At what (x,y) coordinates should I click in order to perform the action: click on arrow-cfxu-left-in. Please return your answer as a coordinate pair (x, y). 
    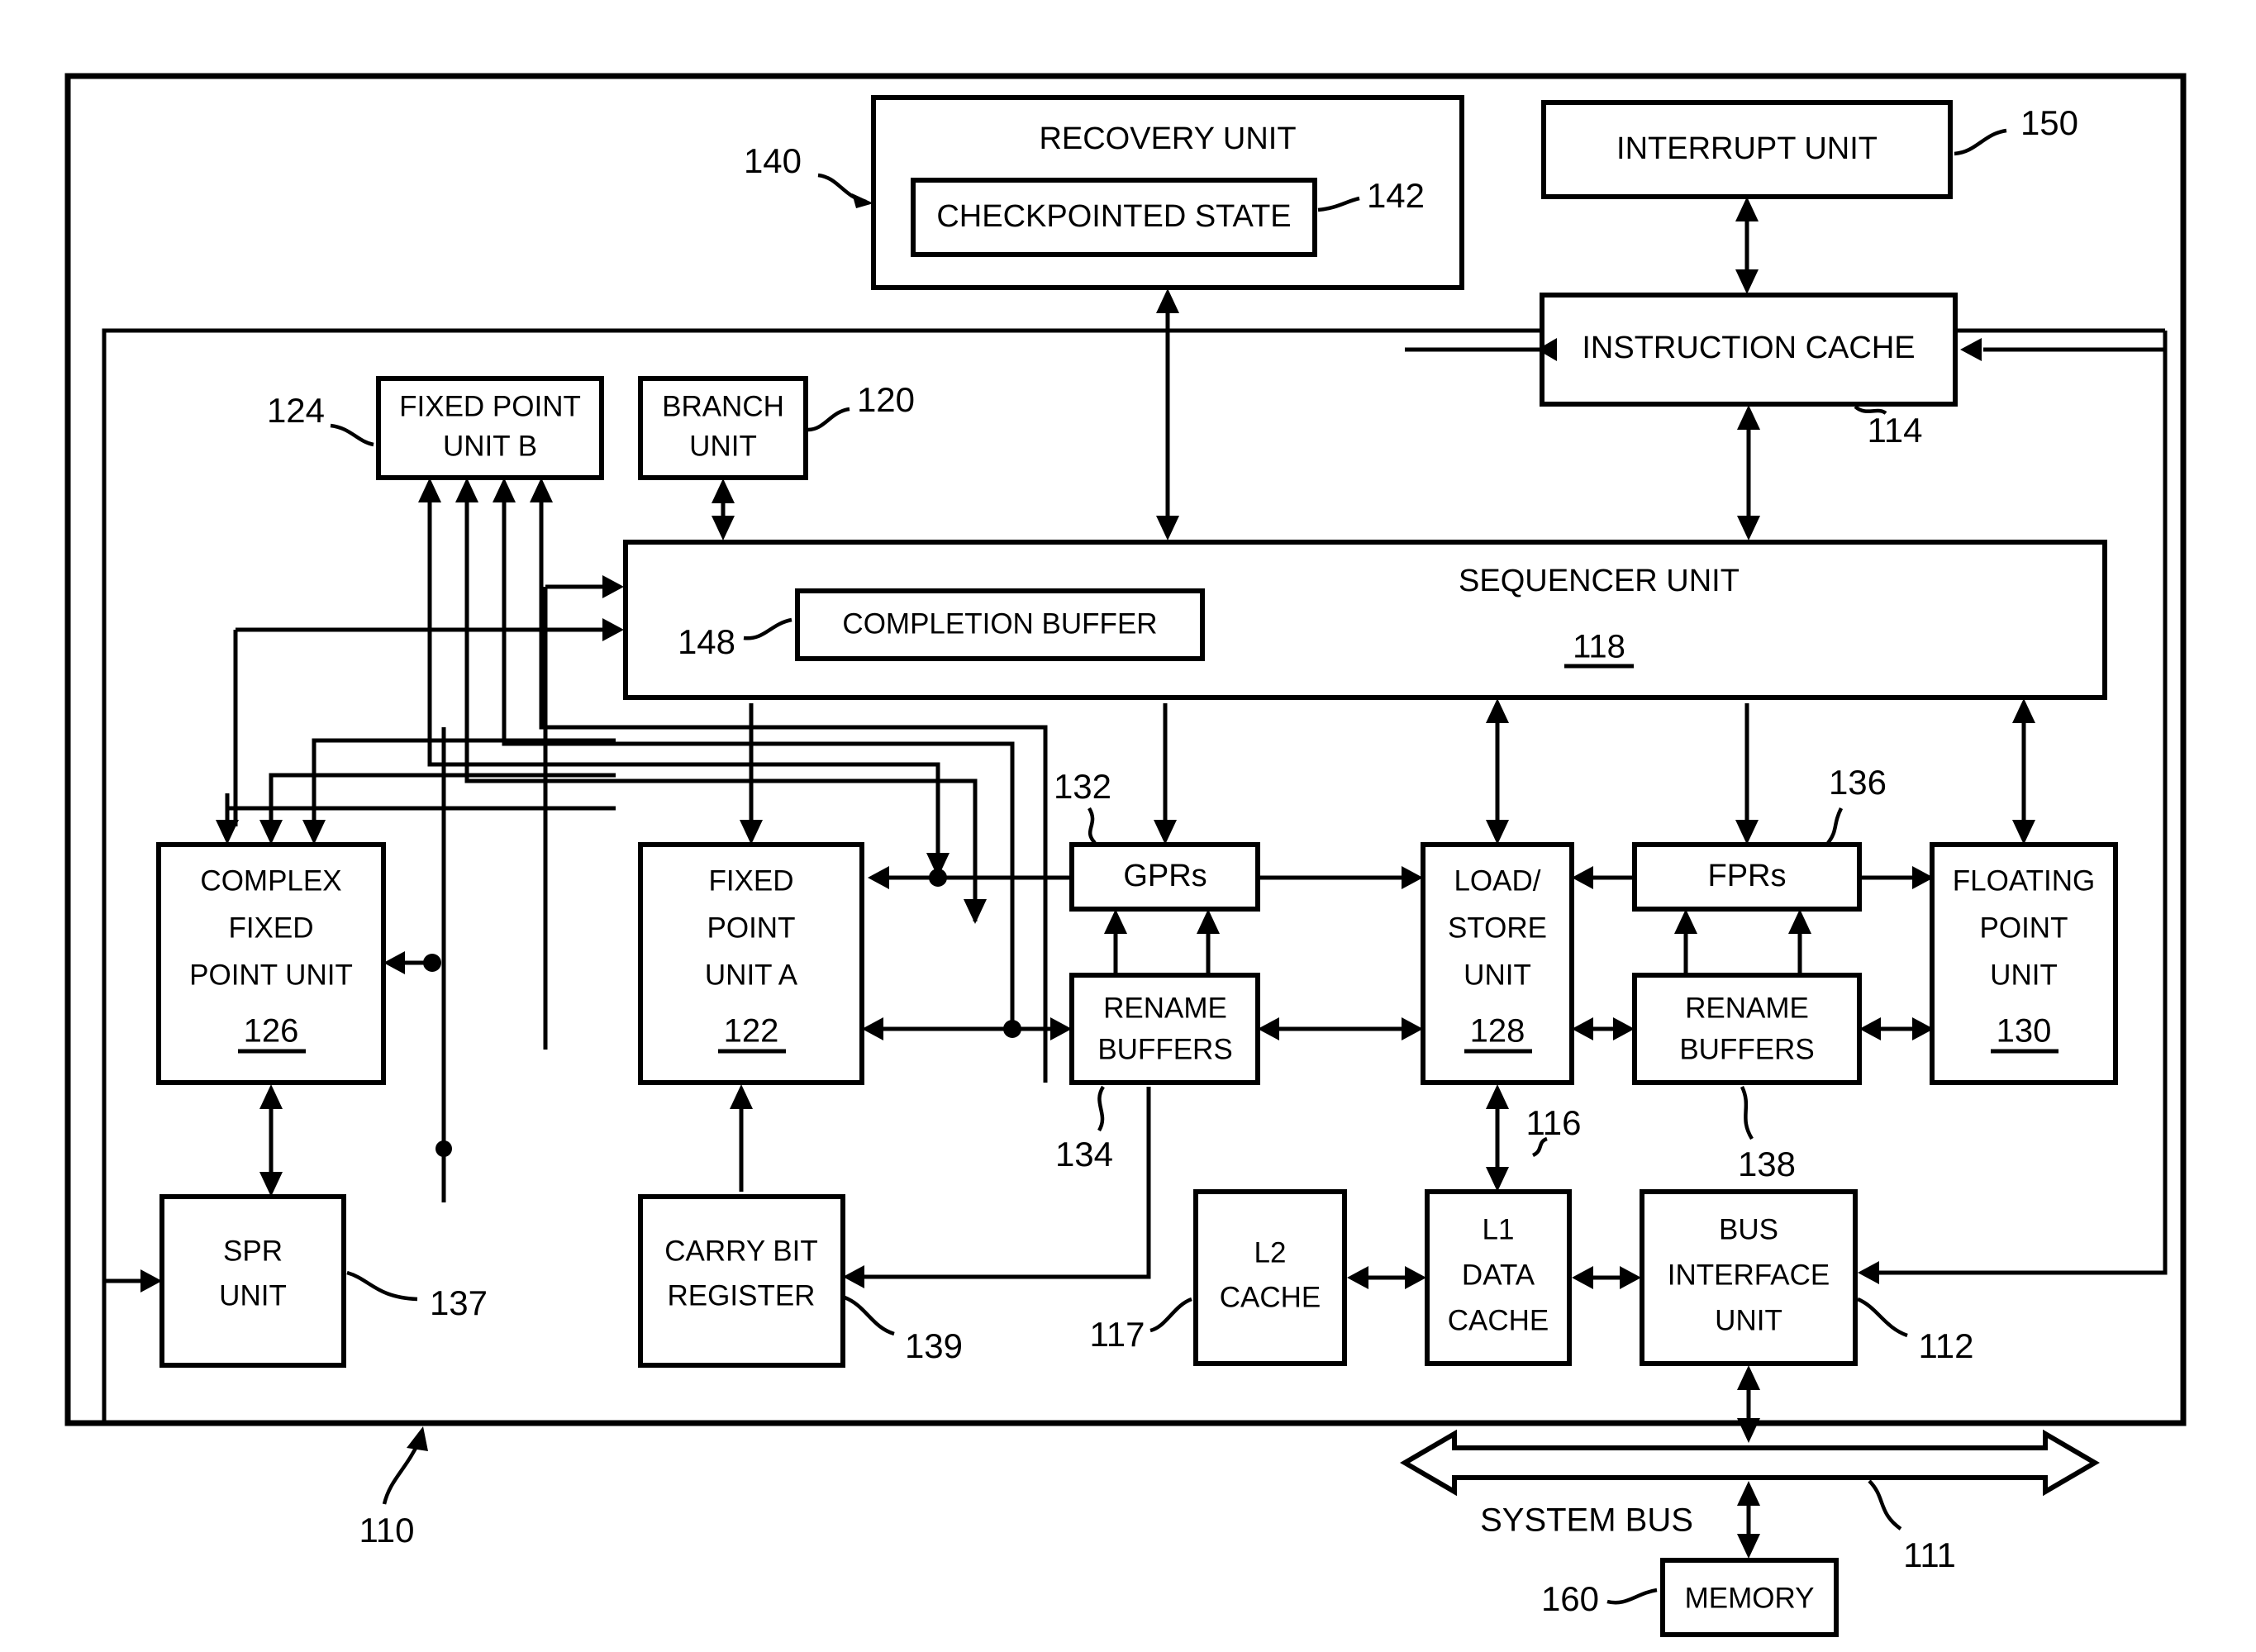
    Looking at the image, I should click on (394, 962).